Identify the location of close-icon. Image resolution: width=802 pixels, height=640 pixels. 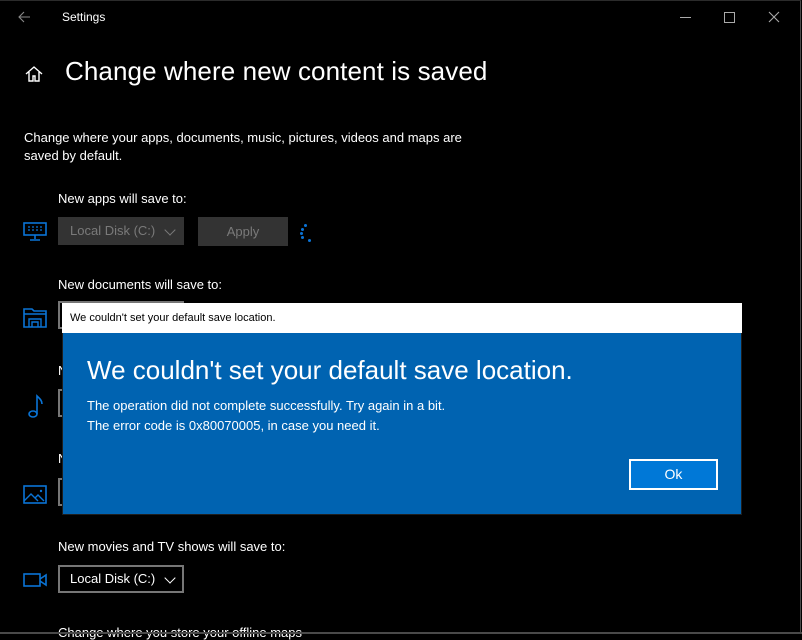
(774, 17).